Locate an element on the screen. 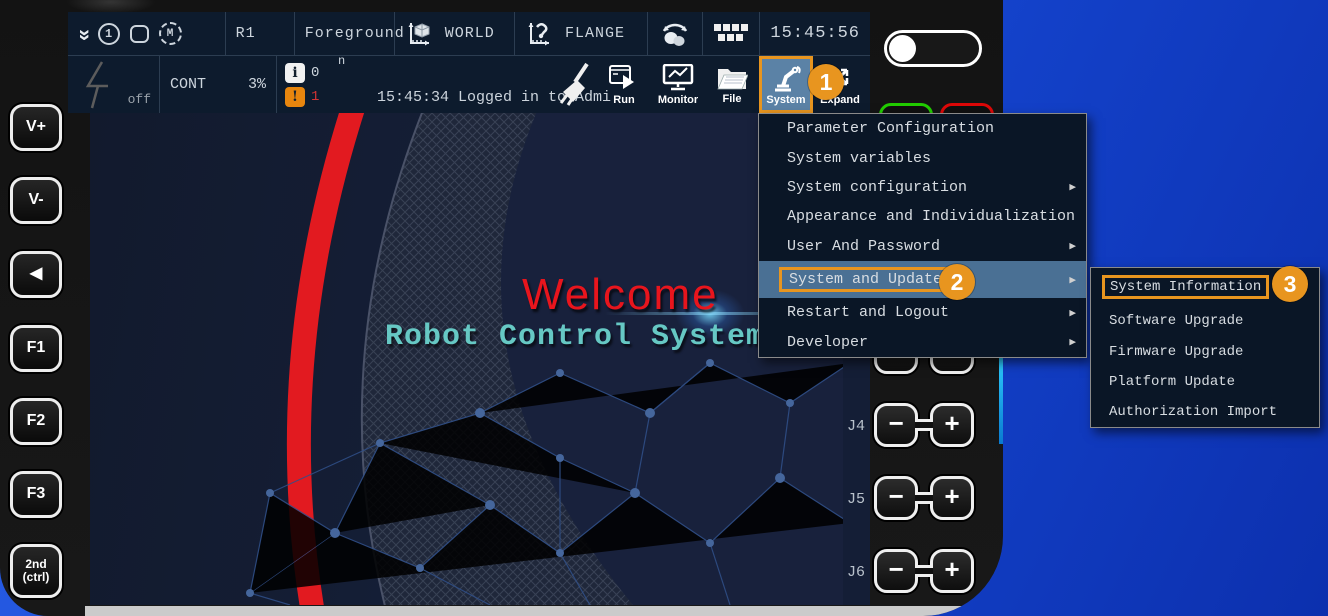 The height and width of the screenshot is (616, 1328). clock-cell: 15:45:56 is located at coordinates (815, 33).